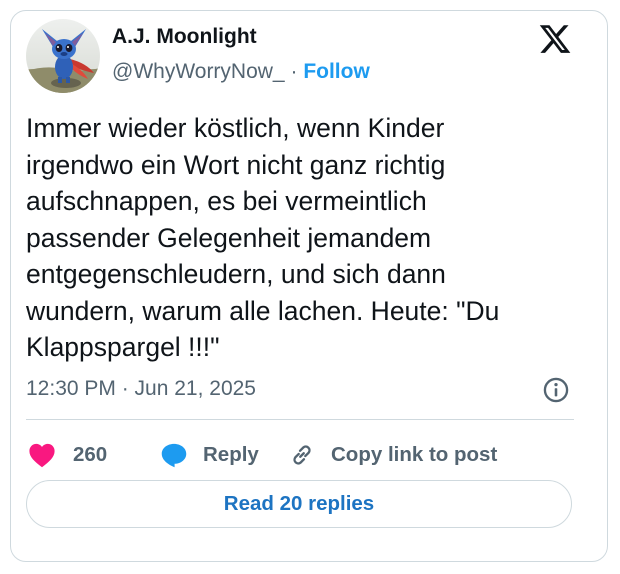 Image resolution: width=620 pixels, height=574 pixels. What do you see at coordinates (414, 454) in the screenshot?
I see `copy-link-label: Copy link to post` at bounding box center [414, 454].